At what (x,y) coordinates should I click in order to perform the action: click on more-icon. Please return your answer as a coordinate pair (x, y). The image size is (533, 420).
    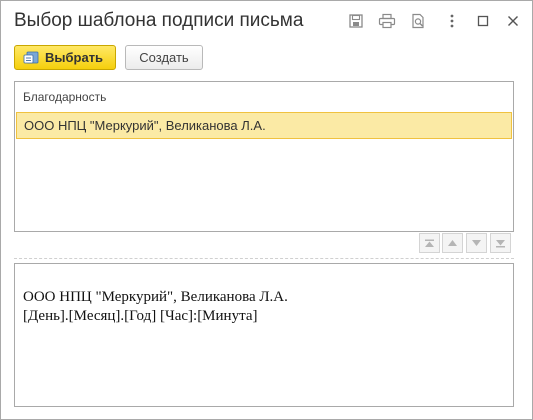
    Looking at the image, I should click on (452, 21).